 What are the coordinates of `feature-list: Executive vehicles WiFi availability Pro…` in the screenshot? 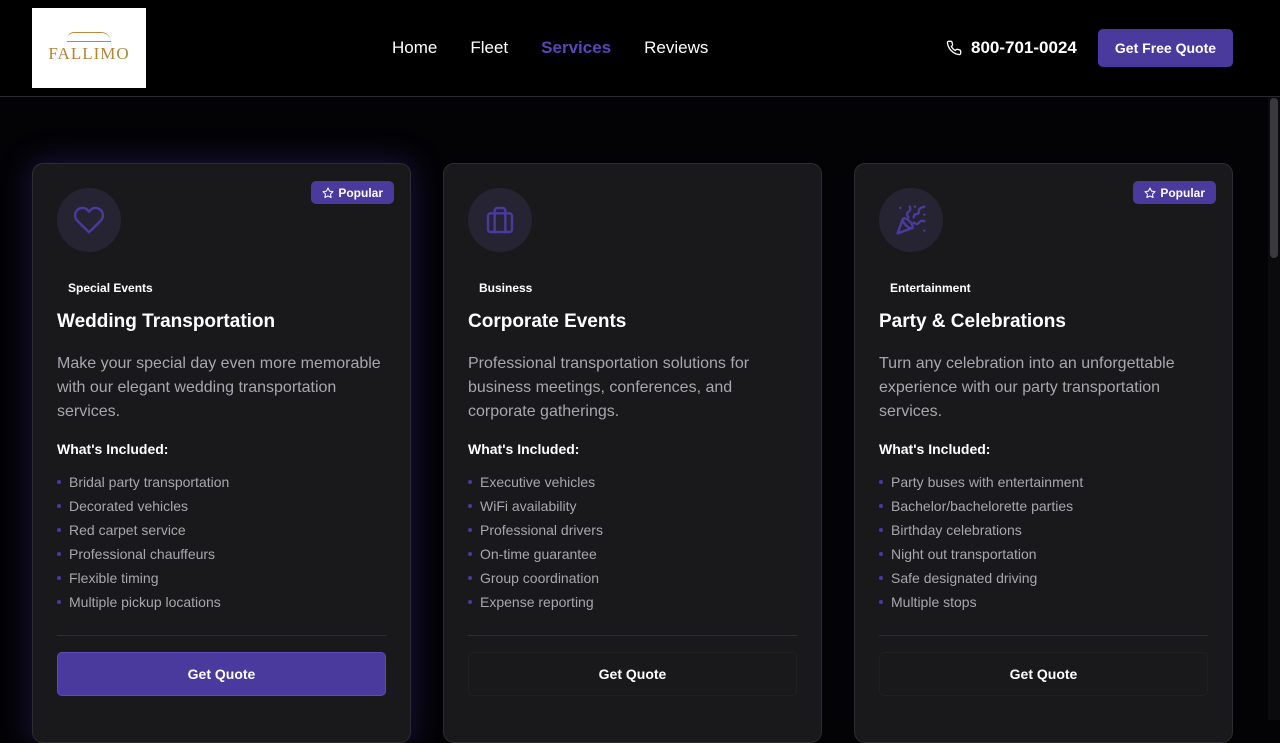 It's located at (535, 542).